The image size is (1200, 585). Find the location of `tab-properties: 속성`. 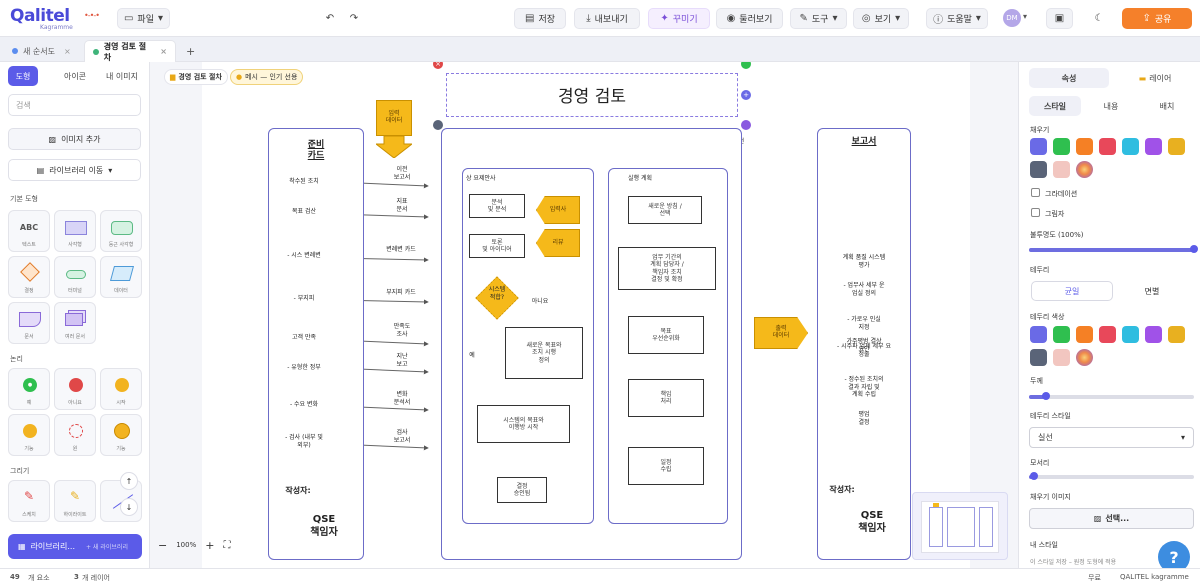

tab-properties: 속성 is located at coordinates (1069, 78).